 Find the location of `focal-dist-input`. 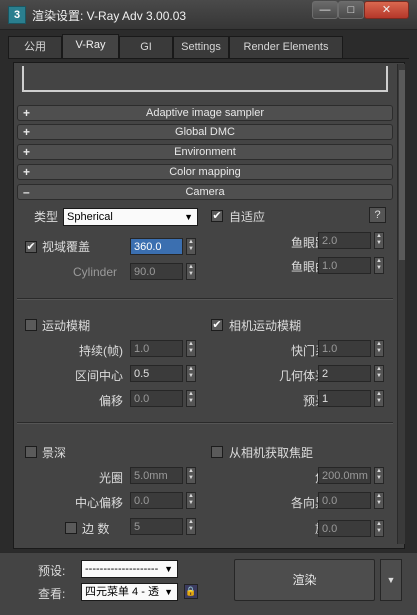

focal-dist-input is located at coordinates (344, 475).